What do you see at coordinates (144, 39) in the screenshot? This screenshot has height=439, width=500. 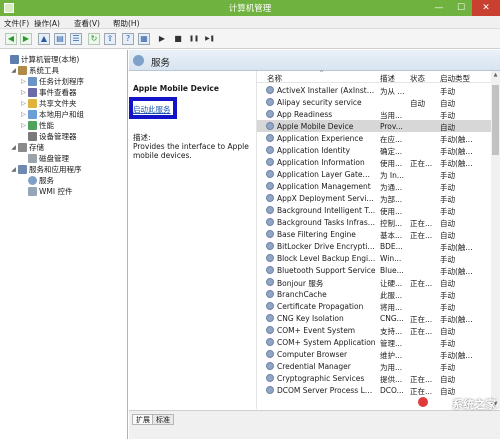 I see `view-icon: ▦` at bounding box center [144, 39].